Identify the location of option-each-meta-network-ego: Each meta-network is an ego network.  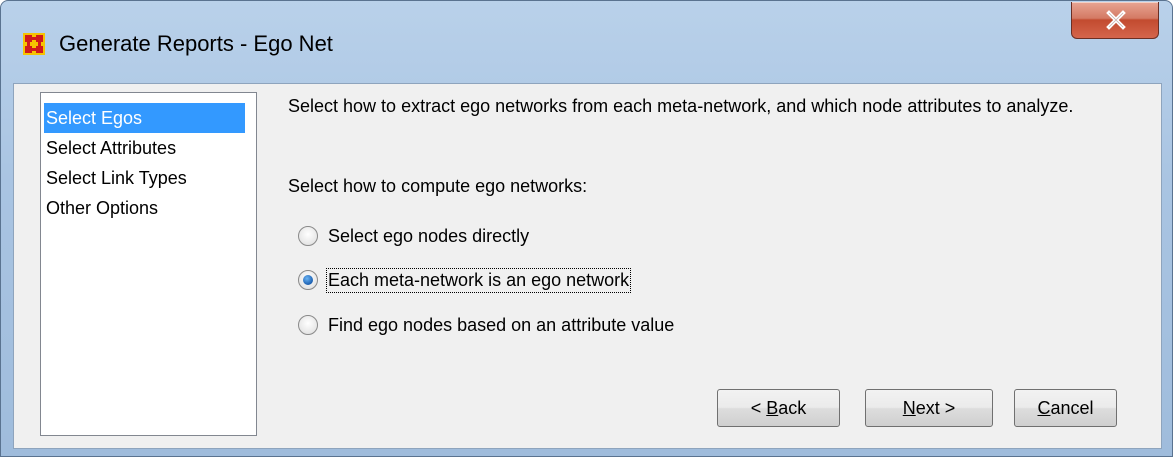
(465, 280).